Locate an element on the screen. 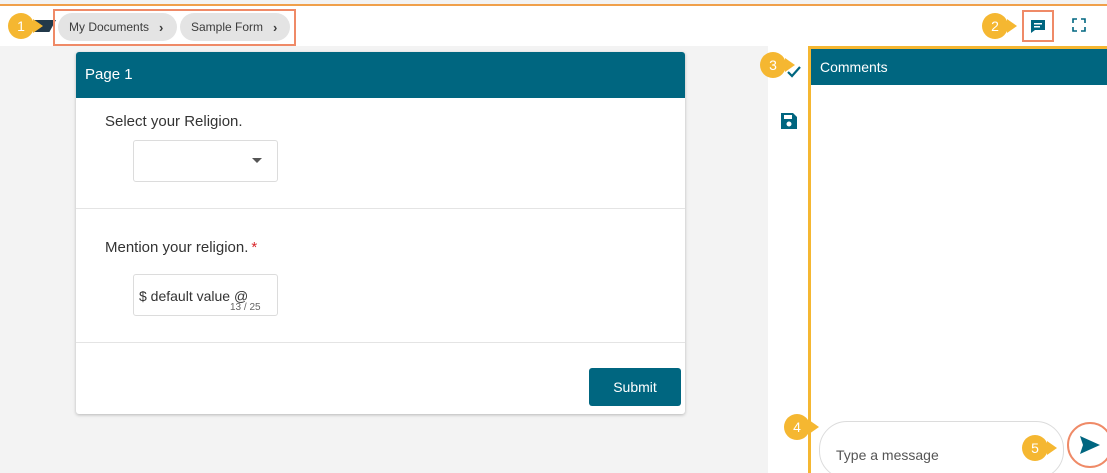  callout-badge-1: 1 is located at coordinates (25, 26).